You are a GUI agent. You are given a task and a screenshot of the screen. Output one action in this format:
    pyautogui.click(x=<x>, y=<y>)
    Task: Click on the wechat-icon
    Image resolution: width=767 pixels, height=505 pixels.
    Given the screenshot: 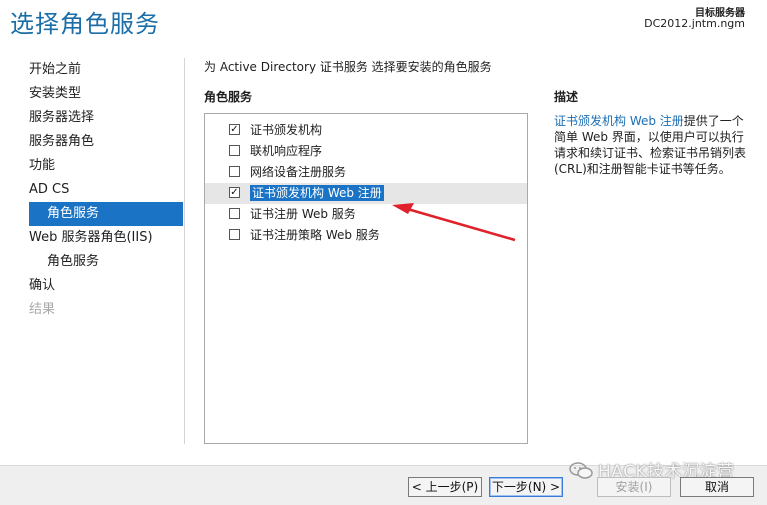 What is the action you would take?
    pyautogui.click(x=581, y=470)
    